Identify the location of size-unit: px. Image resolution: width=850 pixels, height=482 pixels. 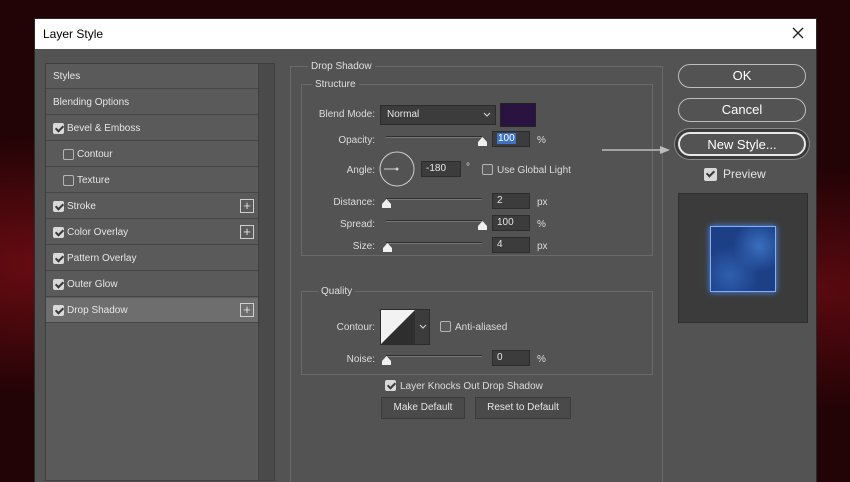
(542, 246).